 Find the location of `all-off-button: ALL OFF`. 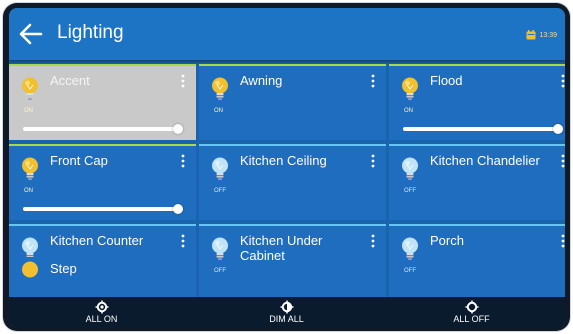

all-off-button: ALL OFF is located at coordinates (471, 312).